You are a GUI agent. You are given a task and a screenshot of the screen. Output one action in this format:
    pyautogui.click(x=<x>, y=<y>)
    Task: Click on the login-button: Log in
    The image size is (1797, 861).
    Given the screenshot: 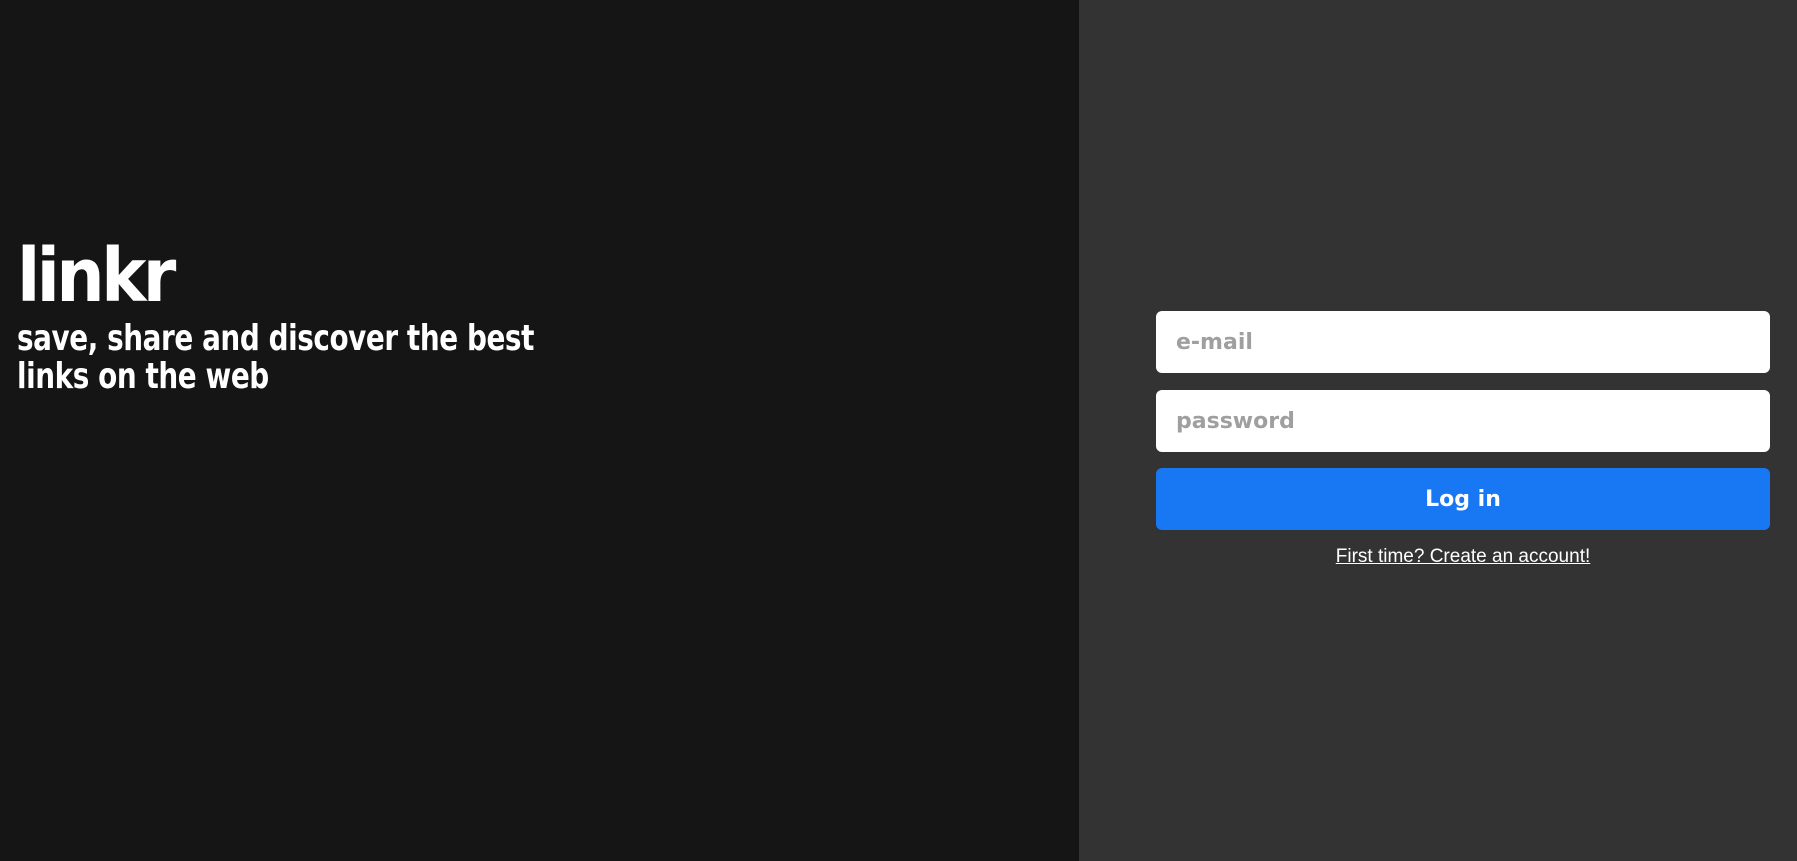 What is the action you would take?
    pyautogui.click(x=1463, y=499)
    